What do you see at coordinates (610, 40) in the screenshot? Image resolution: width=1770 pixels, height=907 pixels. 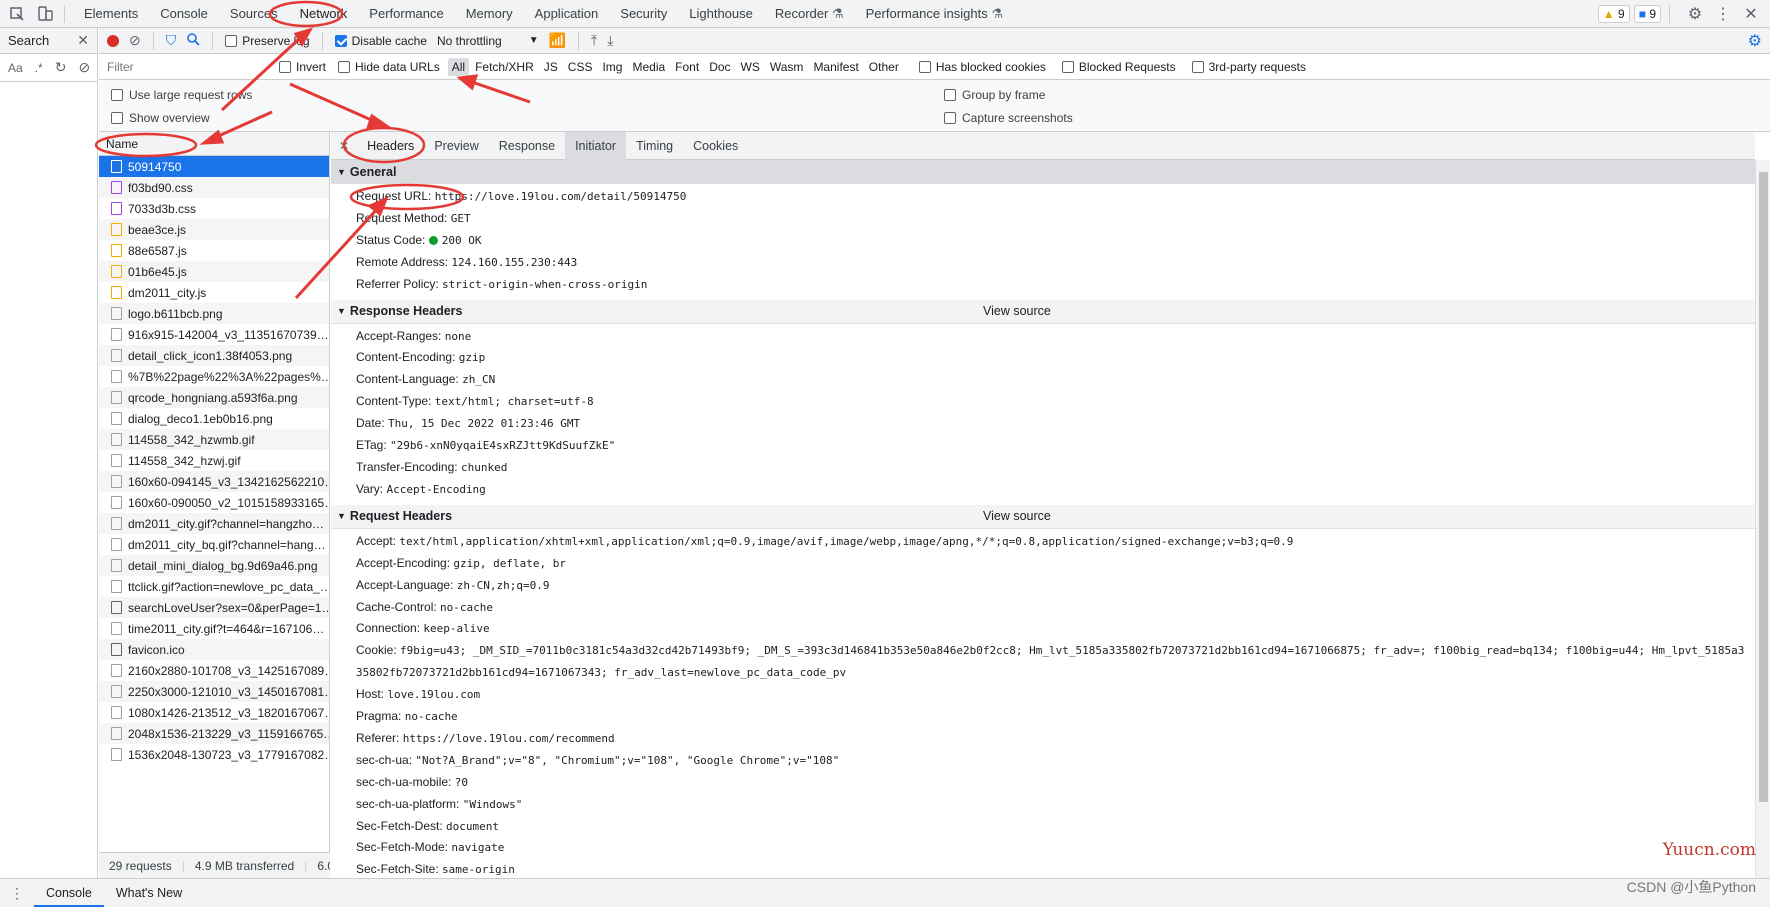 I see `export-har-icon: ⤓` at bounding box center [610, 40].